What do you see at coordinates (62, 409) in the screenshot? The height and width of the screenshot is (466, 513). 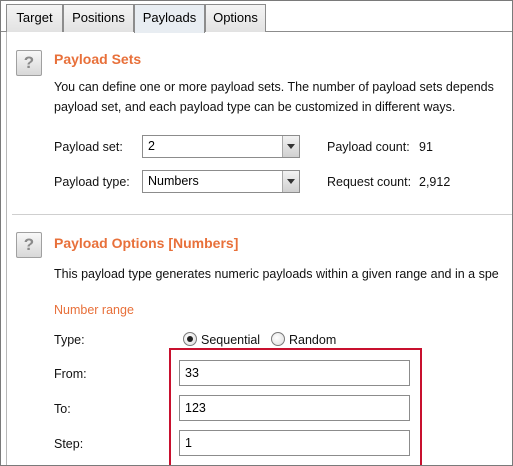 I see `to-label: To:` at bounding box center [62, 409].